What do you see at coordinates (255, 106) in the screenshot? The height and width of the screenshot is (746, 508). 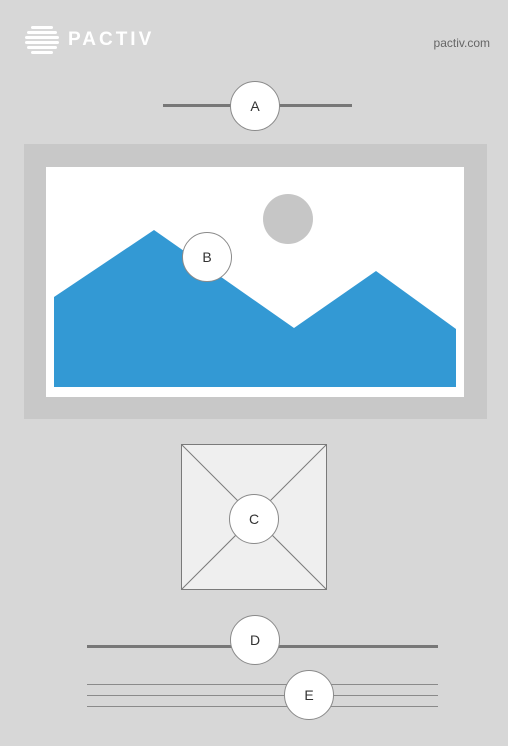 I see `marker-a: A` at bounding box center [255, 106].